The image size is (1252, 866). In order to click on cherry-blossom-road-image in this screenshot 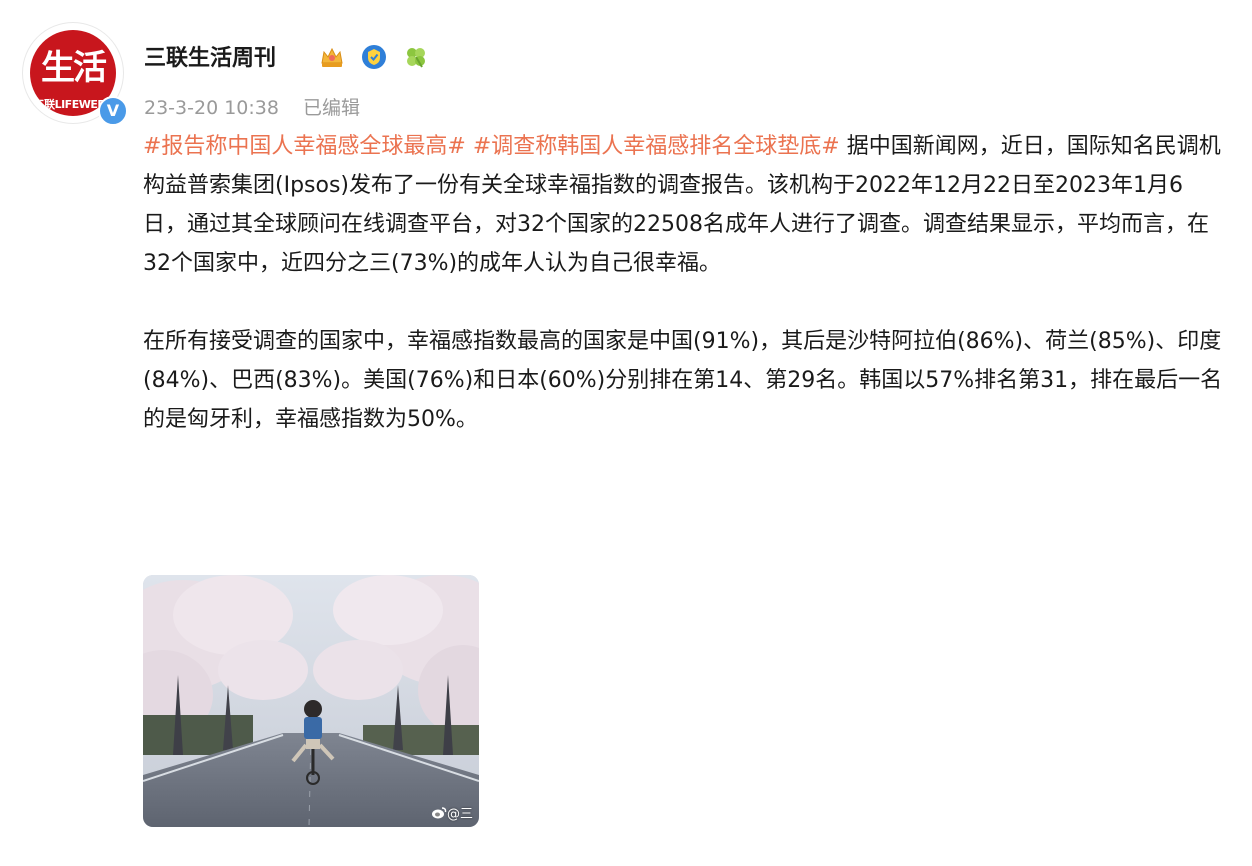, I will do `click(311, 701)`.